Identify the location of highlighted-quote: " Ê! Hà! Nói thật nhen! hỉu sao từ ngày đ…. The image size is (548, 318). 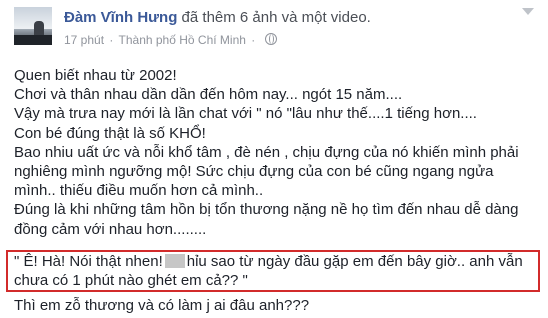
(274, 271).